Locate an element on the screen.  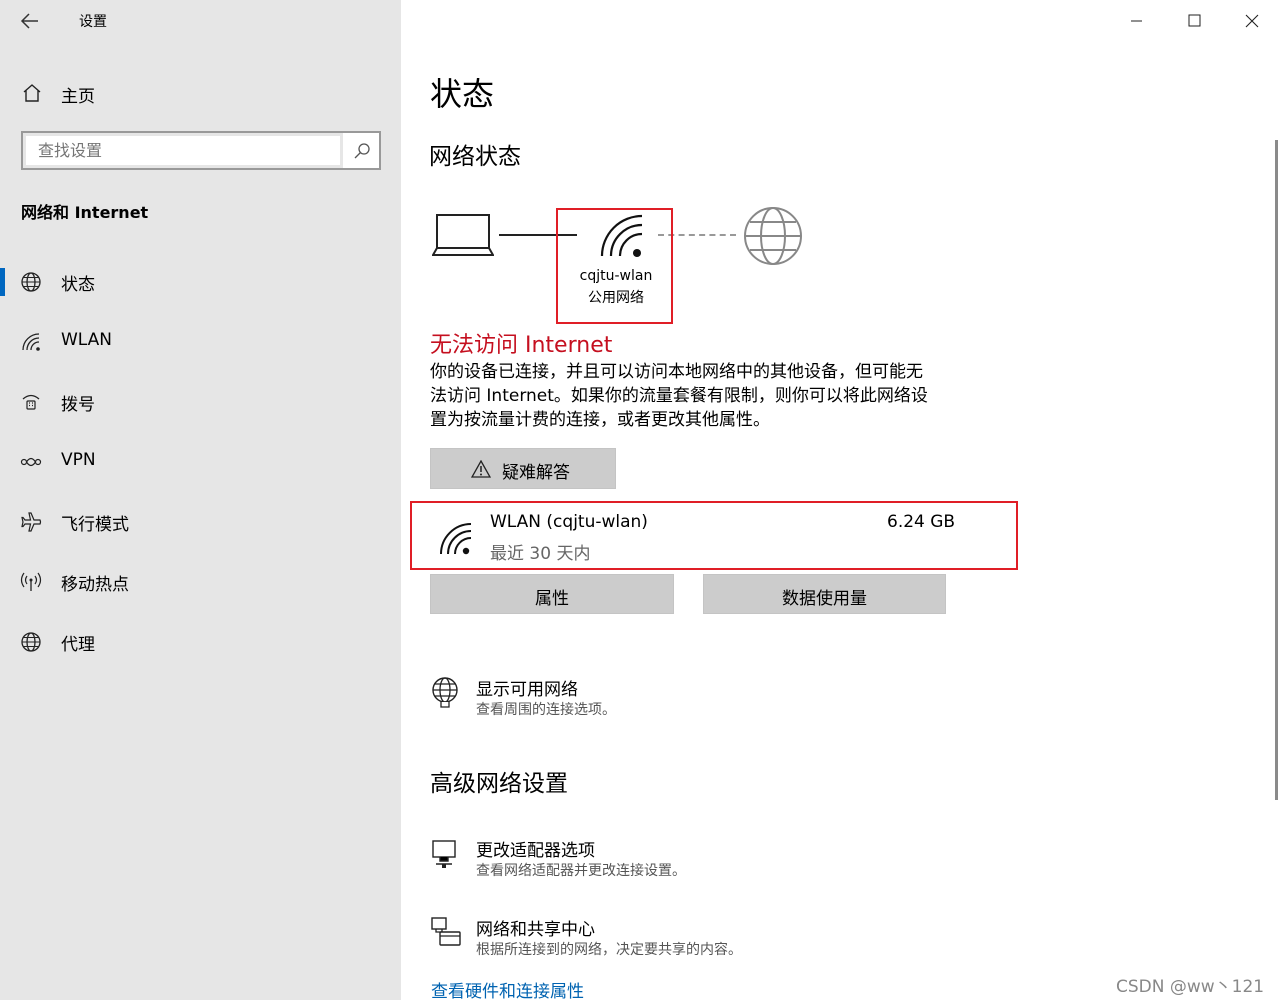
window-title: 设置 is located at coordinates (93, 22).